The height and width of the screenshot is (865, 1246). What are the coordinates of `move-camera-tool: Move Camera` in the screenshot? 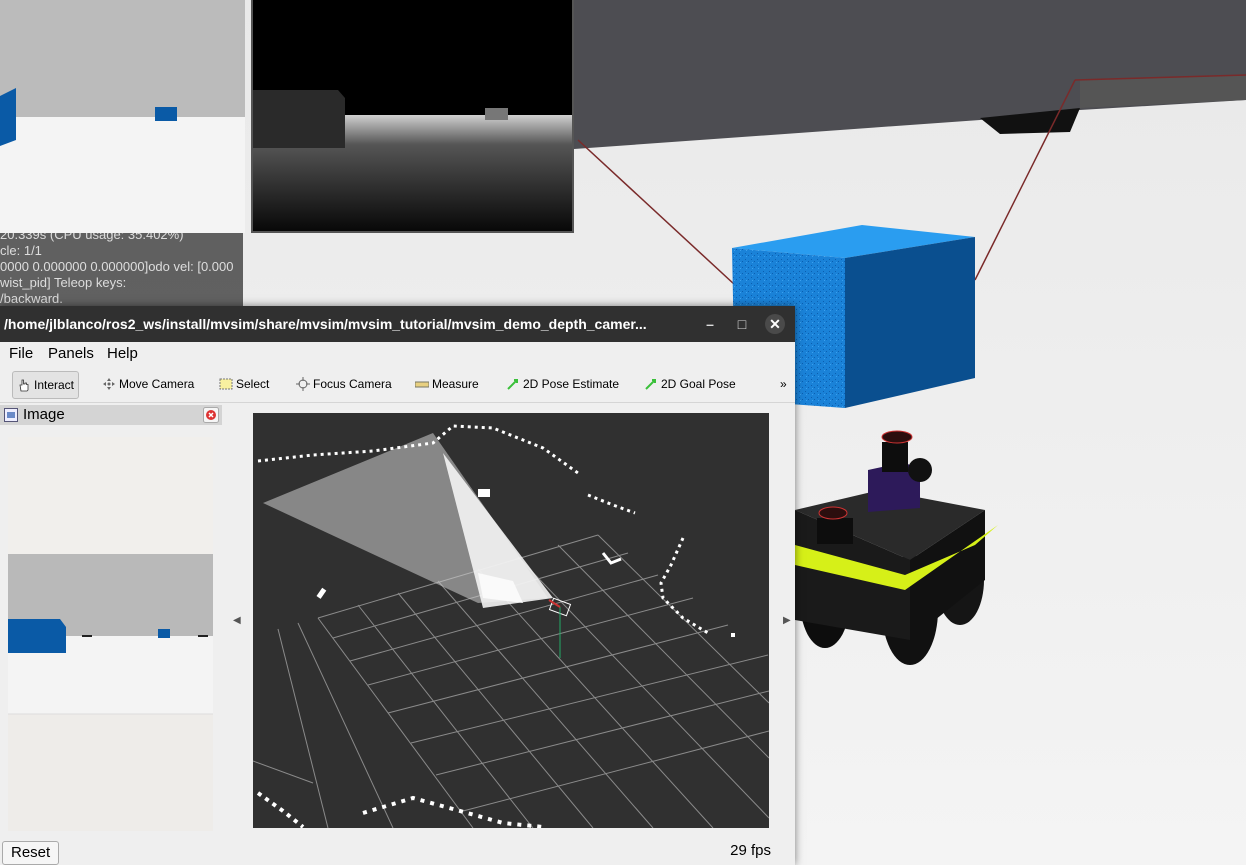 It's located at (148, 384).